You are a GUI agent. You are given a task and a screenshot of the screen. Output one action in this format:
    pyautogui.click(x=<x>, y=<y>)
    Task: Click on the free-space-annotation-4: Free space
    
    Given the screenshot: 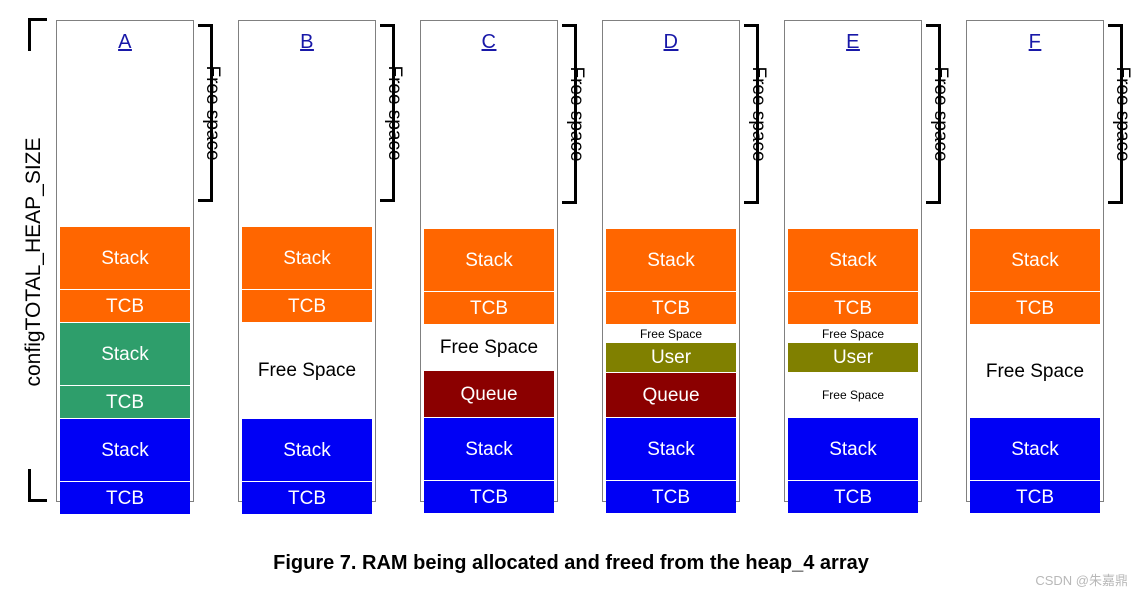 What is the action you would take?
    pyautogui.click(x=758, y=114)
    